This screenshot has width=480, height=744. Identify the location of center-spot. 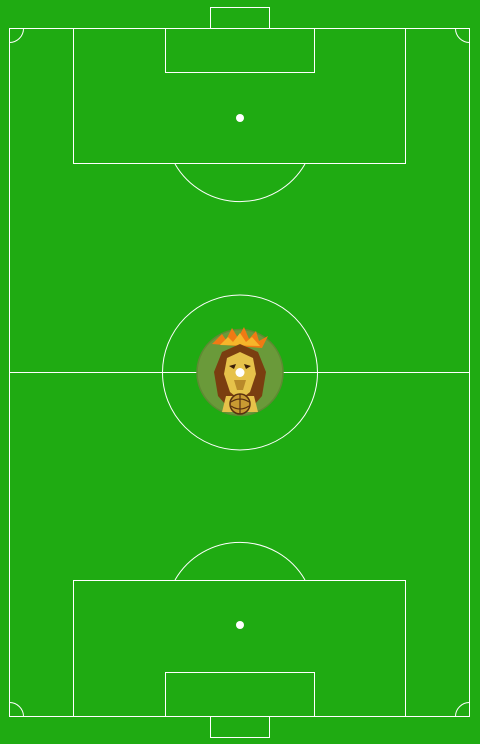
(240, 372).